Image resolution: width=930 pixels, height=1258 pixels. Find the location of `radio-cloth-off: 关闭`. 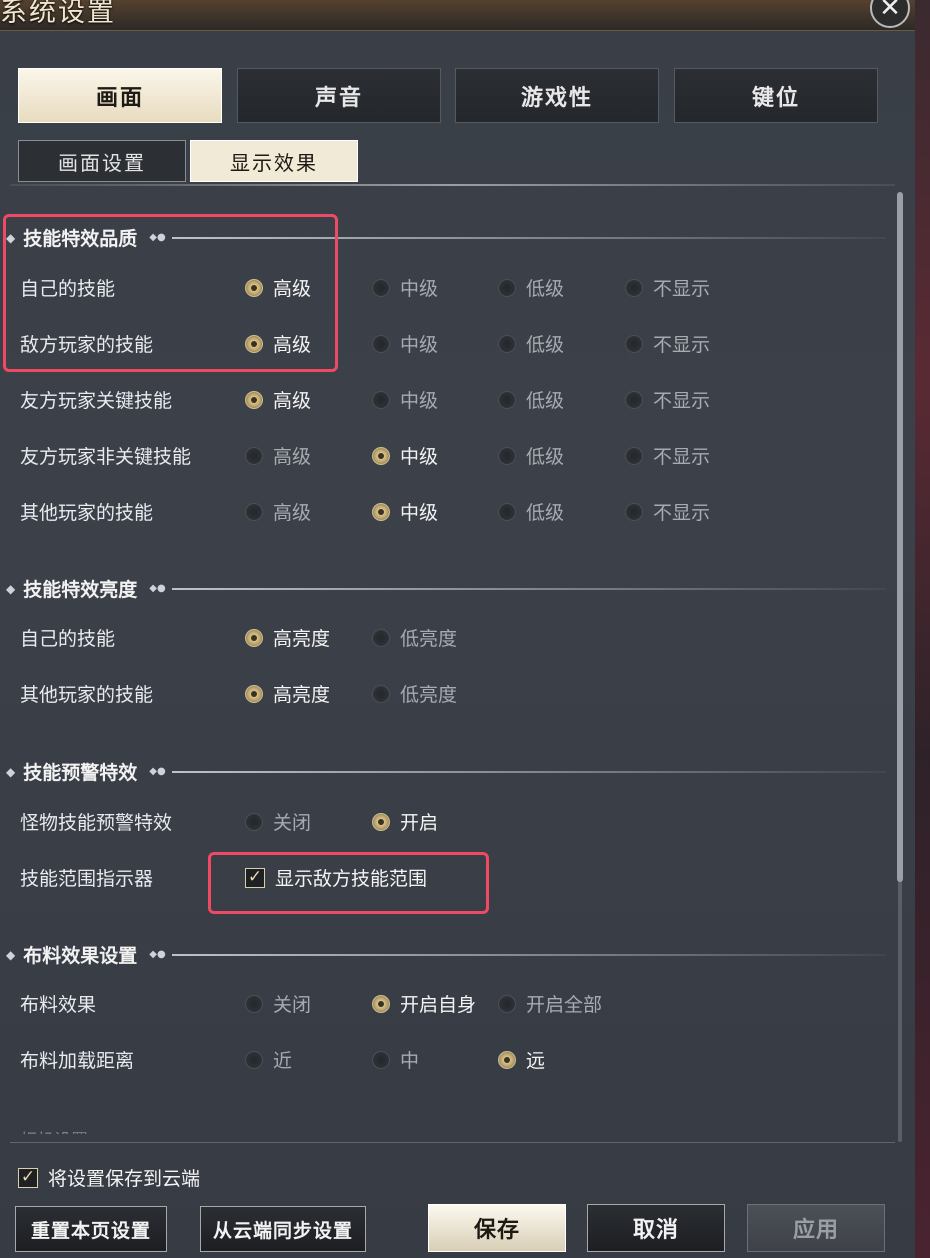

radio-cloth-off: 关闭 is located at coordinates (278, 1003).